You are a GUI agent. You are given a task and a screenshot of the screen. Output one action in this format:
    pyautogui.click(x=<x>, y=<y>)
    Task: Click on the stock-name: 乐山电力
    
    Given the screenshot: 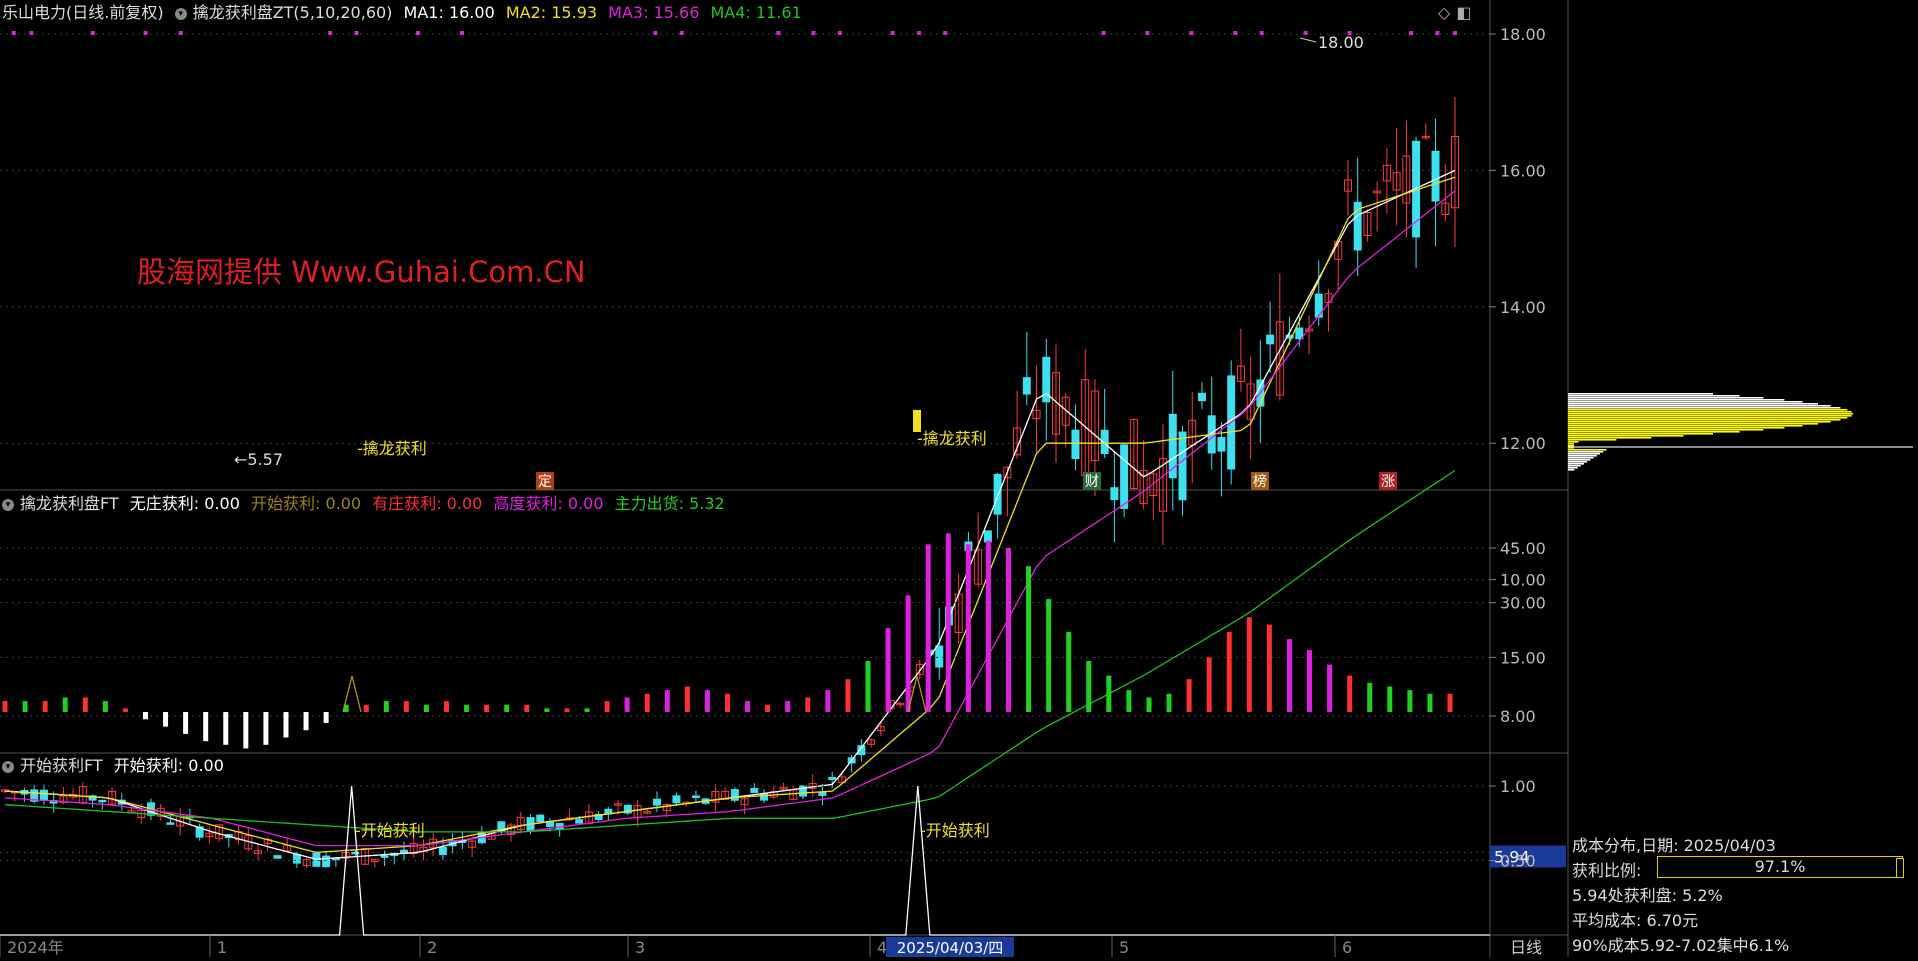 What is the action you would take?
    pyautogui.click(x=34, y=12)
    